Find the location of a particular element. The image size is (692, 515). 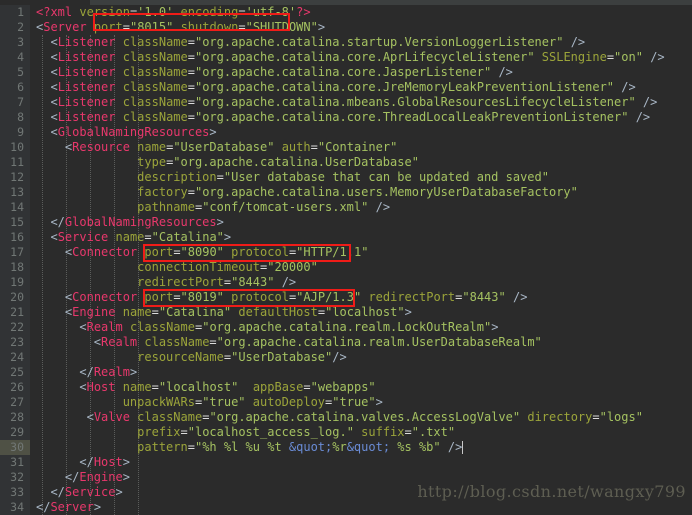

code-line-text: type="org.apache.catalina.UserDatabase" is located at coordinates (227, 162).